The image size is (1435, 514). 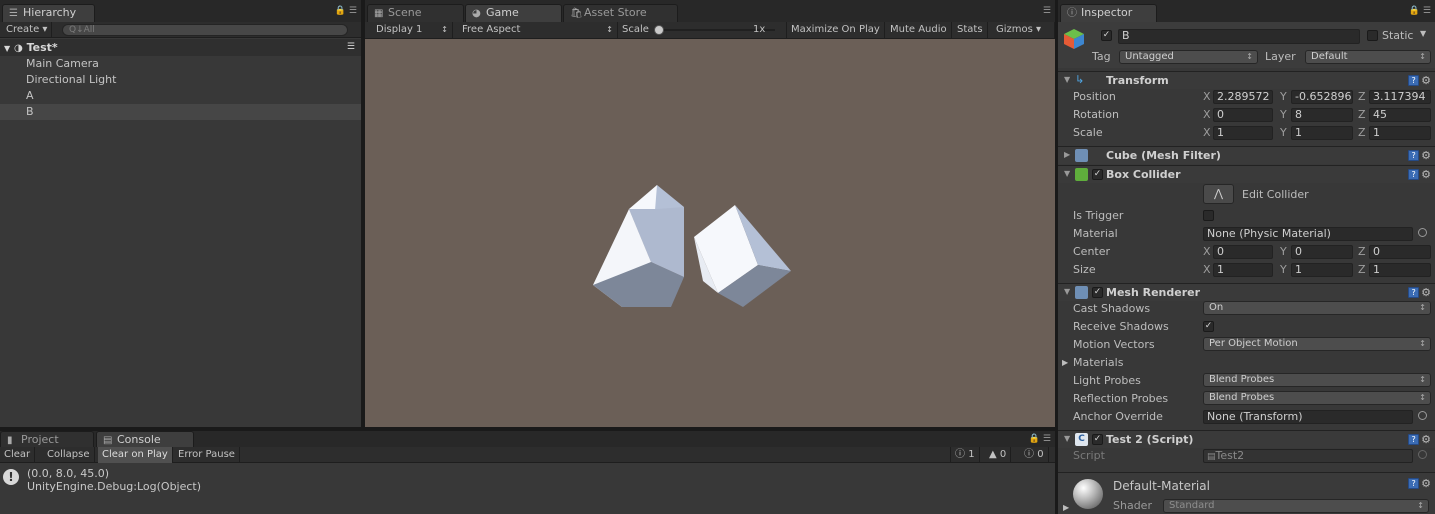 What do you see at coordinates (1372, 35) in the screenshot?
I see `static-checkbox` at bounding box center [1372, 35].